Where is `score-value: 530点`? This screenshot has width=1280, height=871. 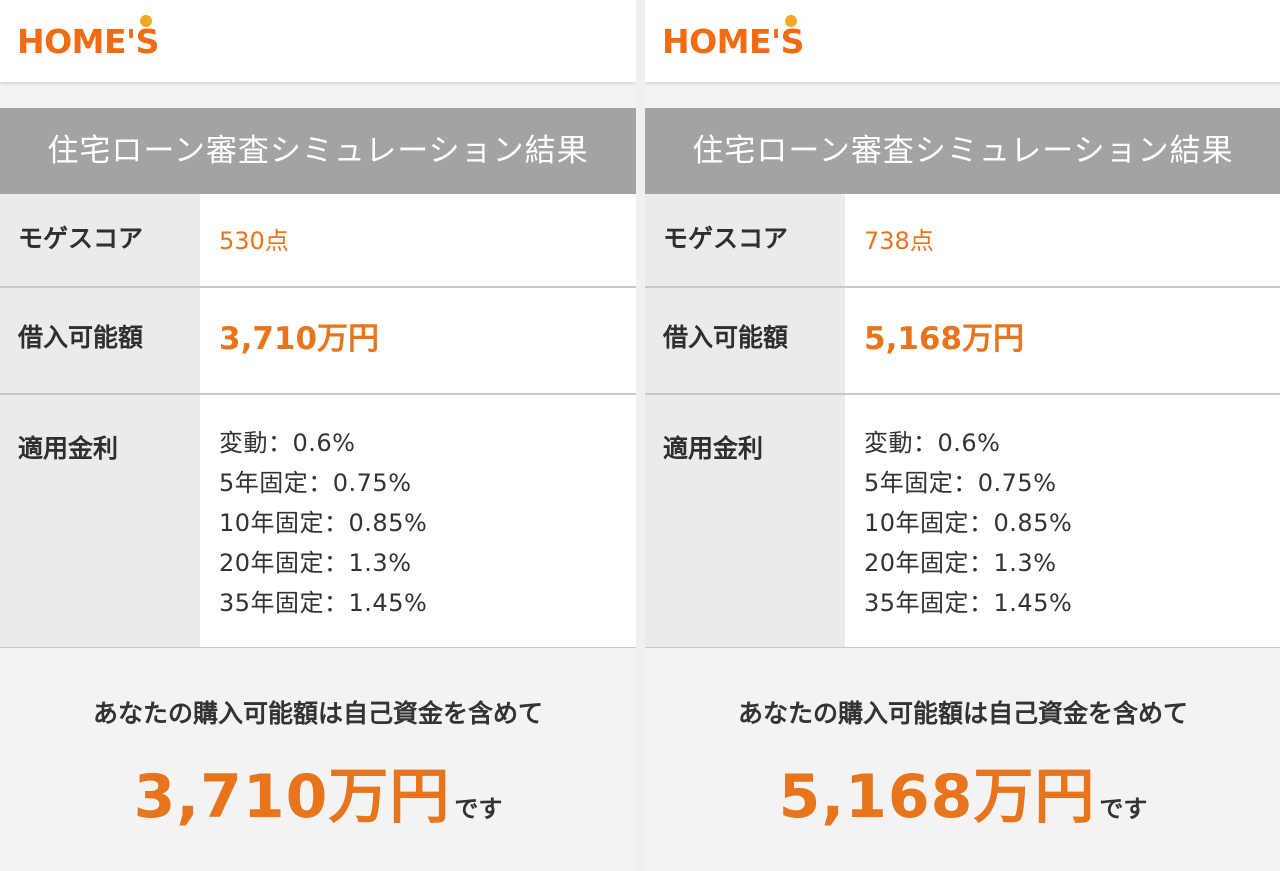 score-value: 530点 is located at coordinates (254, 241).